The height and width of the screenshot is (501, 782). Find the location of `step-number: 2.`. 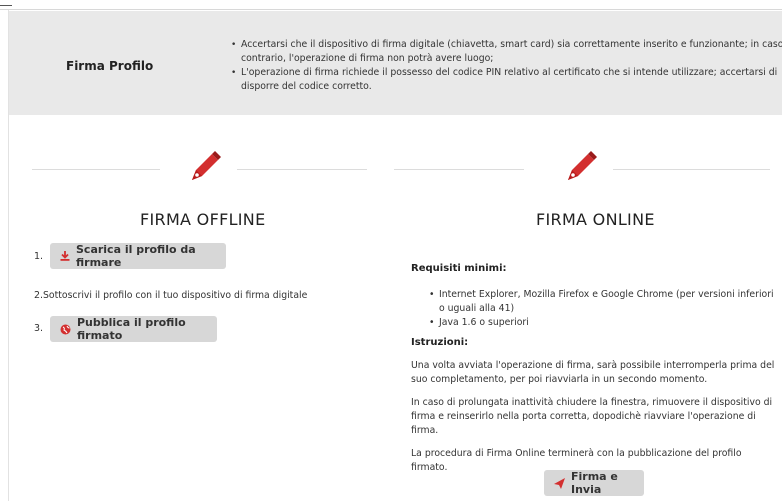

step-number: 2. is located at coordinates (39, 295).